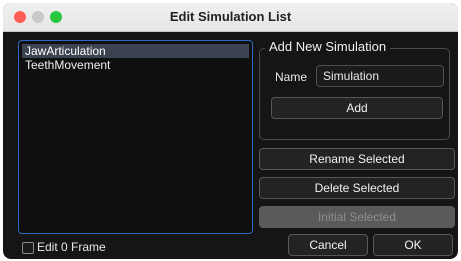 The width and height of the screenshot is (461, 261). I want to click on list-item-jaw-articulation: JawArticulation, so click(135, 51).